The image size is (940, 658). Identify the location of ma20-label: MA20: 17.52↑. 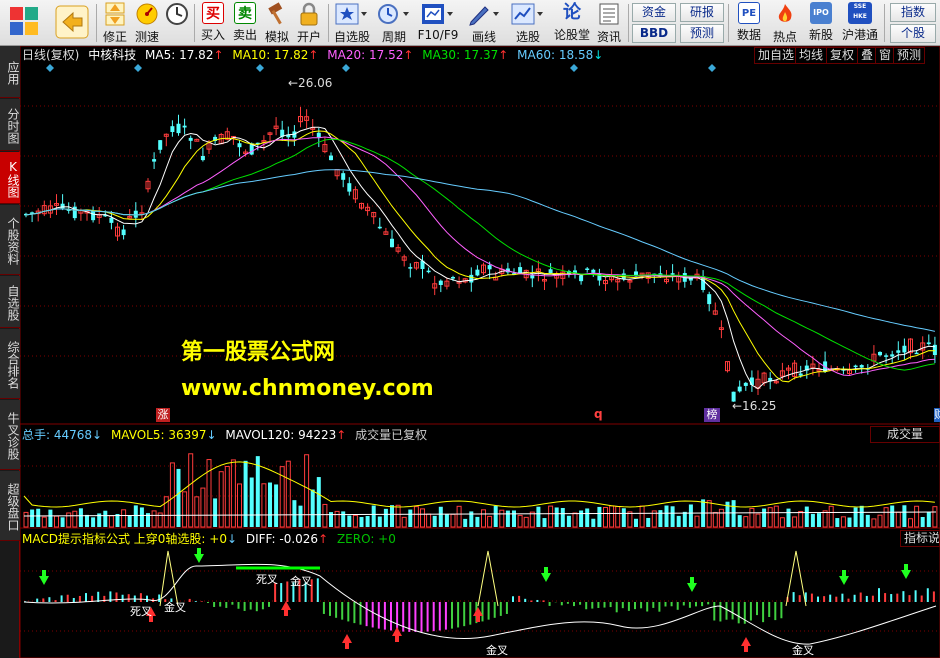
(370, 55).